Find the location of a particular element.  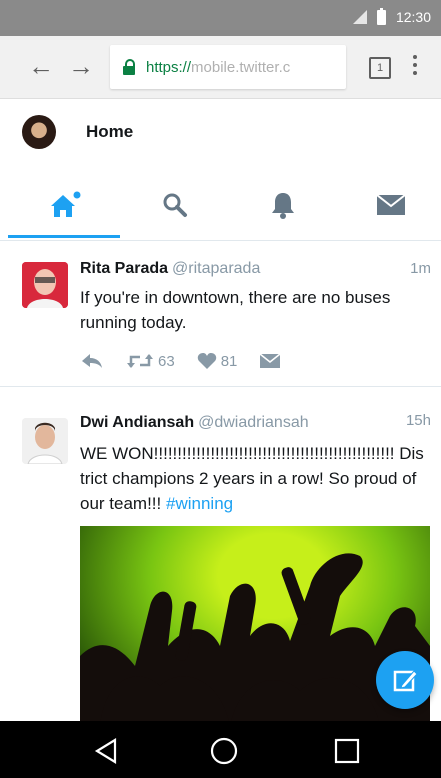

tweet-author-handle: @ritaparada is located at coordinates (216, 268).